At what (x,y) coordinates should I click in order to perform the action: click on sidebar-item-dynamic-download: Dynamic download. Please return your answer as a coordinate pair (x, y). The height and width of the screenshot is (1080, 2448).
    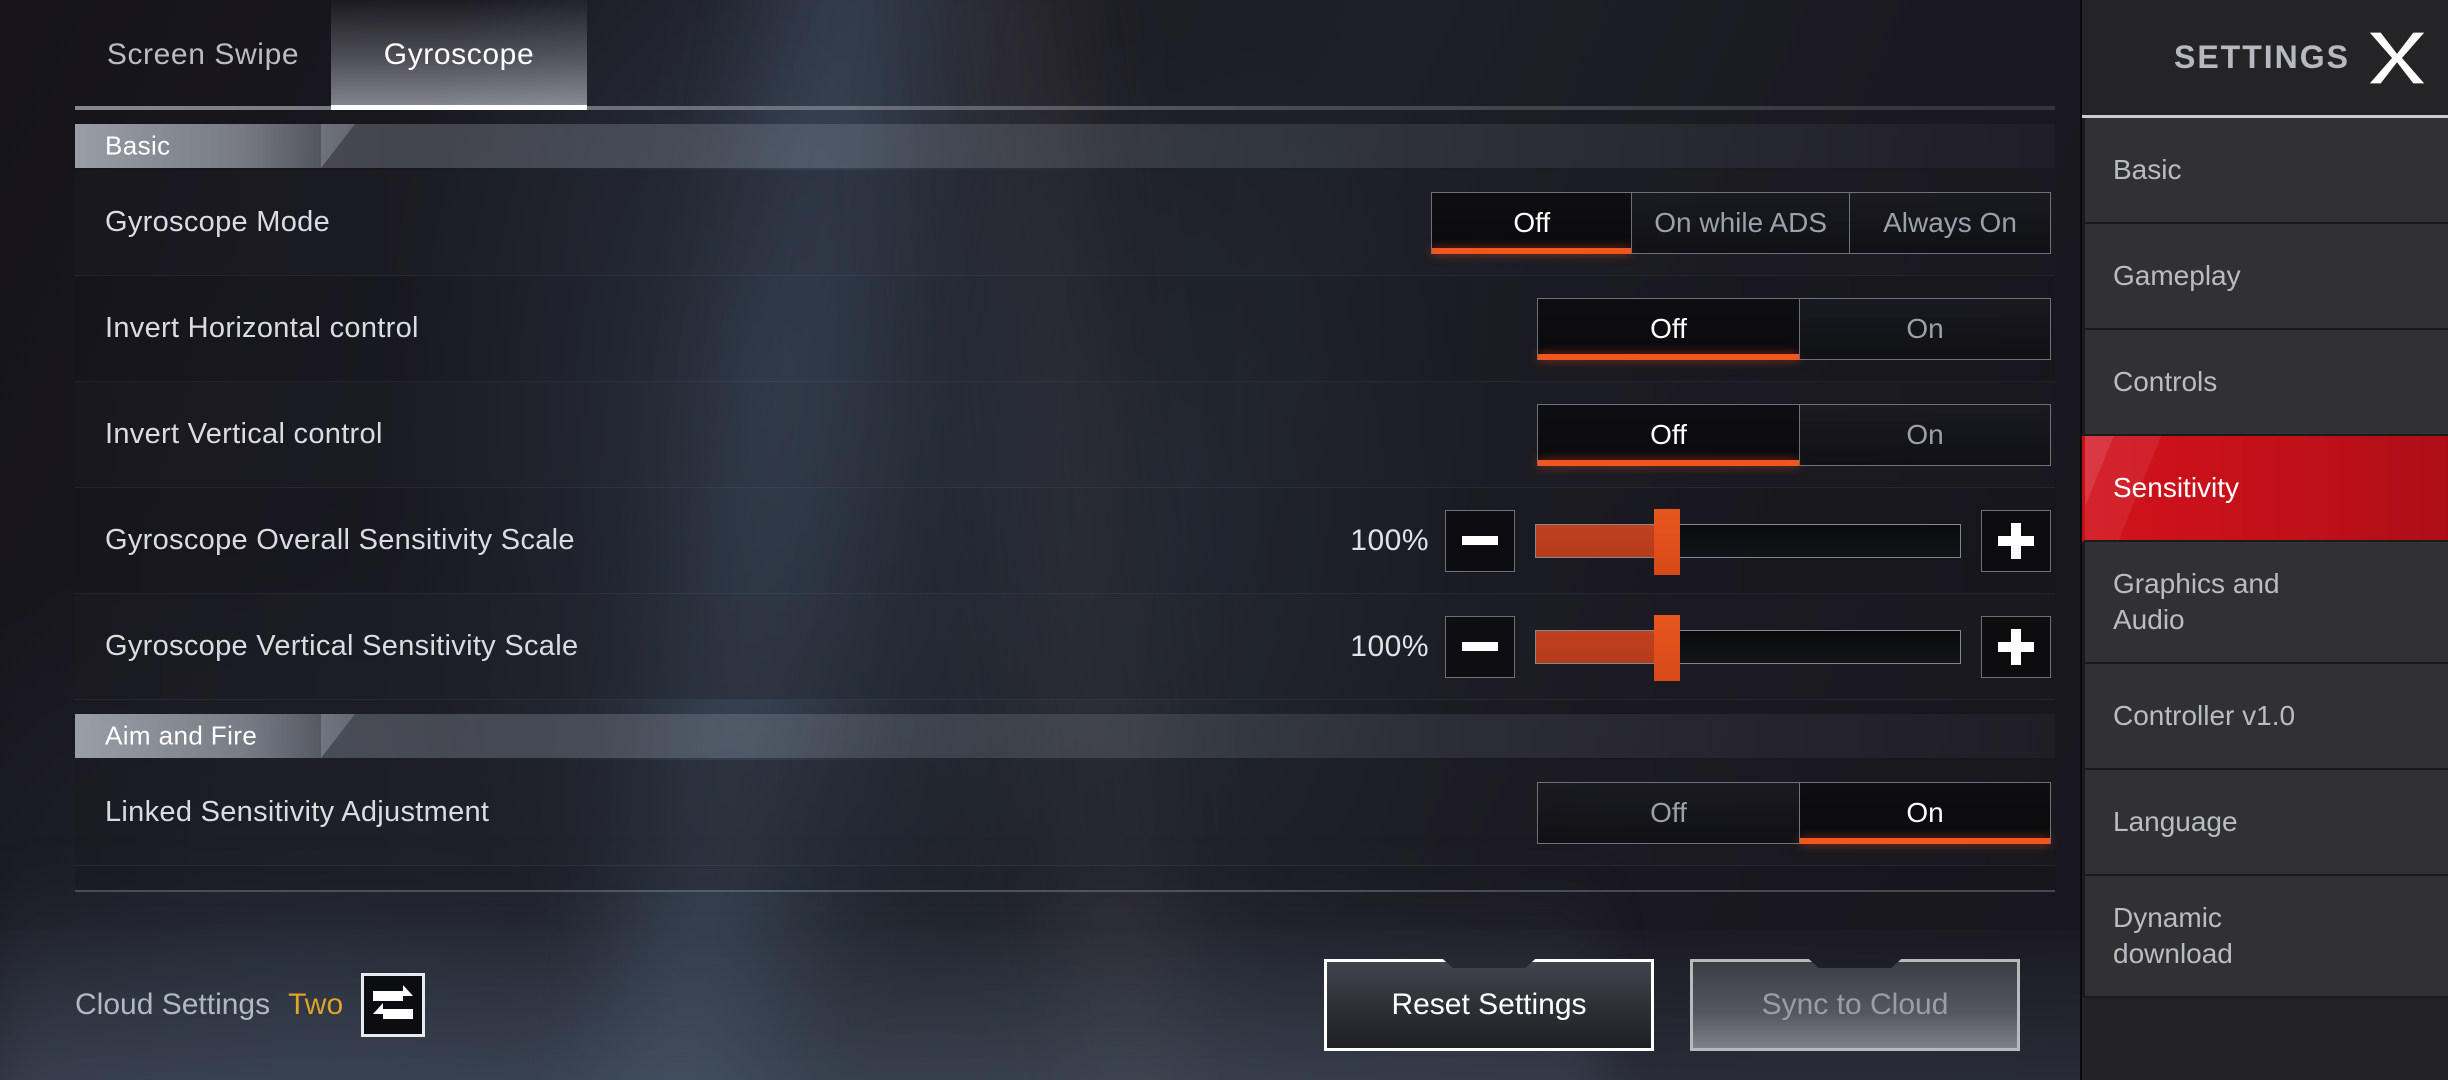
    Looking at the image, I should click on (2265, 937).